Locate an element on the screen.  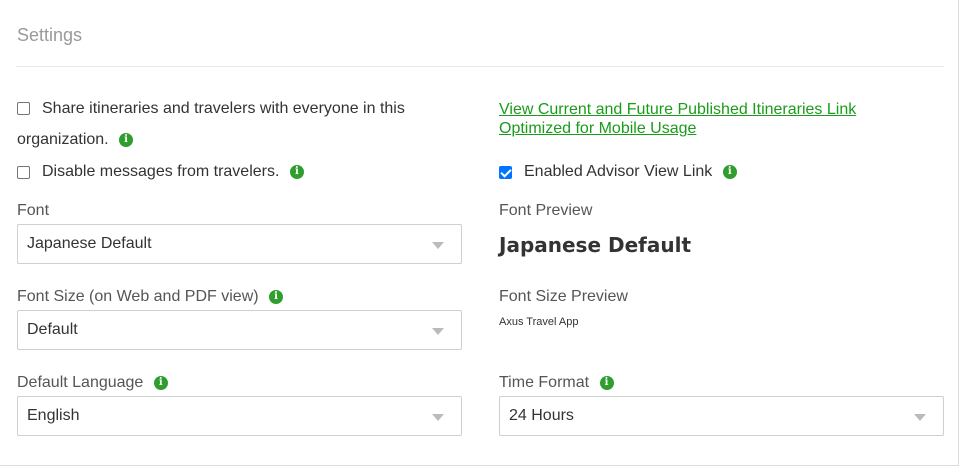
time-format-info-icon: i is located at coordinates (606, 382).